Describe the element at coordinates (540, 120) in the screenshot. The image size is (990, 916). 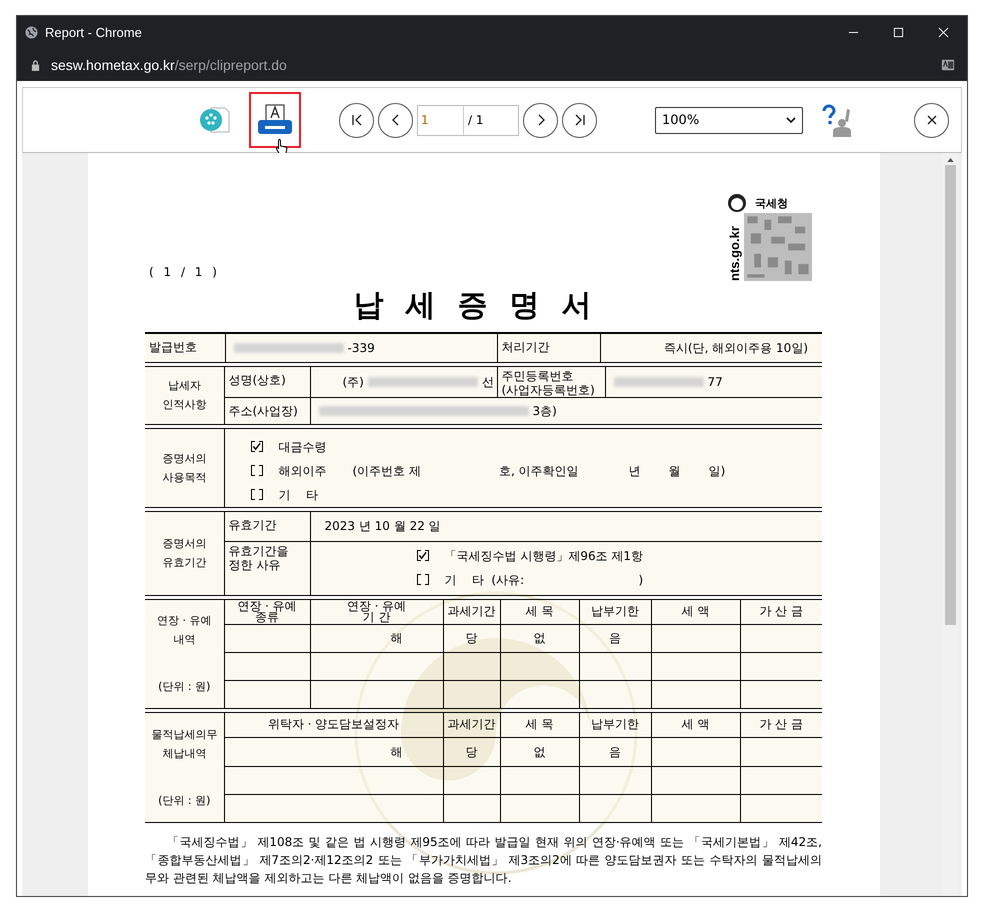
I see `next-page-button` at that location.